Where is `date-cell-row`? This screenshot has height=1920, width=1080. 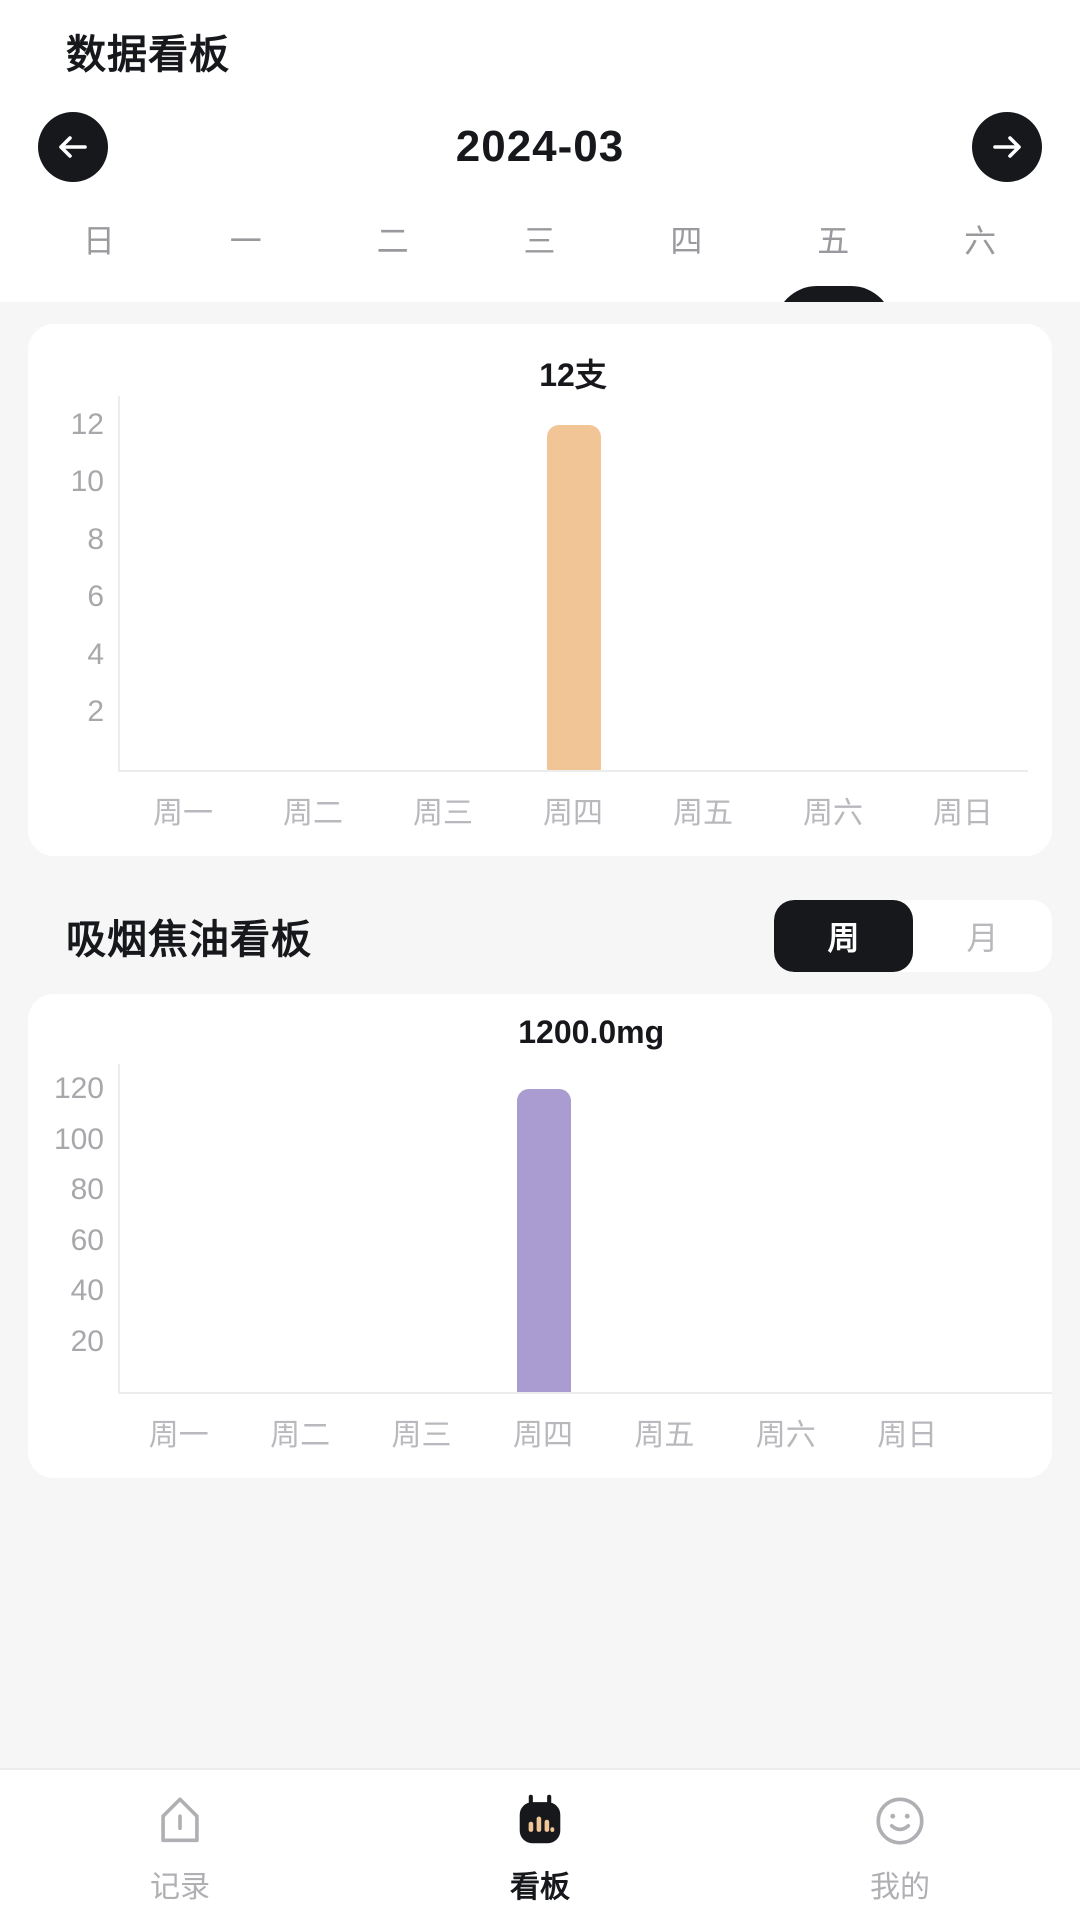
date-cell-row is located at coordinates (540, 294).